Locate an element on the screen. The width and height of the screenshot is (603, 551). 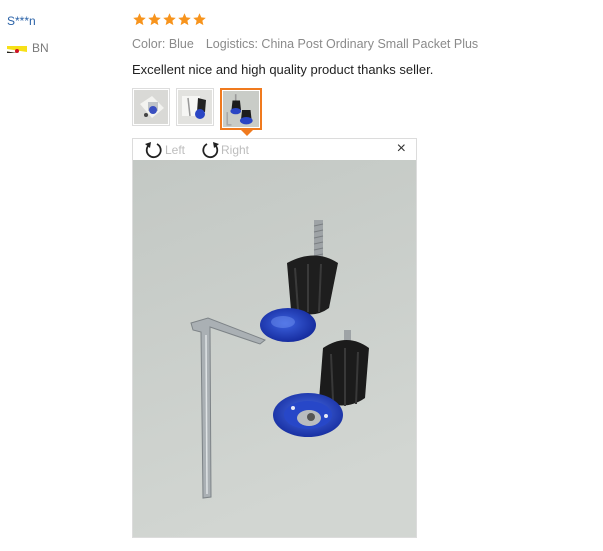
rotate-right-icon is located at coordinates (210, 150).